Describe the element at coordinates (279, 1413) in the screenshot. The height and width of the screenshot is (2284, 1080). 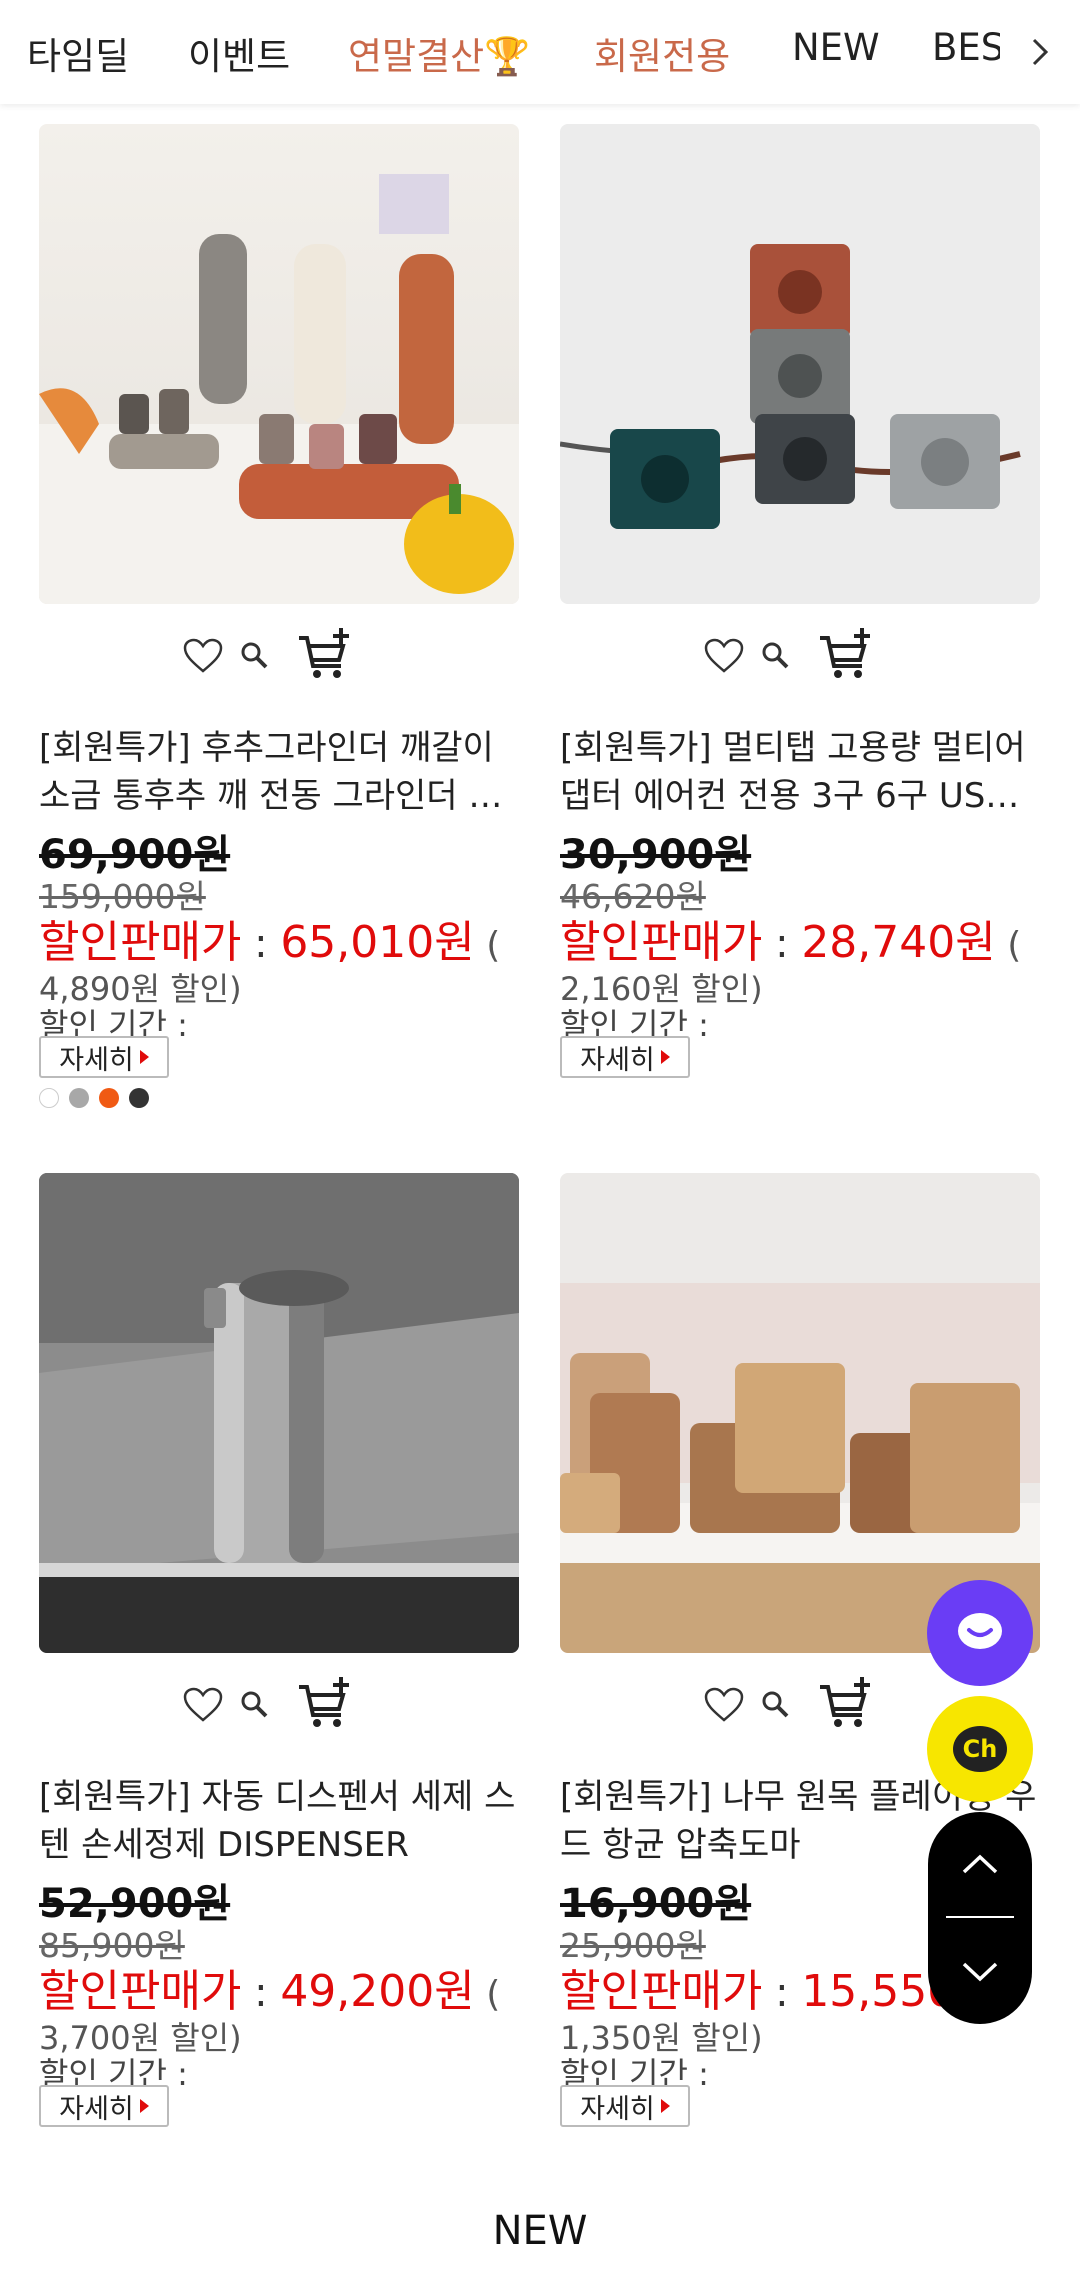
I see `product-image-soap-dispenser` at that location.